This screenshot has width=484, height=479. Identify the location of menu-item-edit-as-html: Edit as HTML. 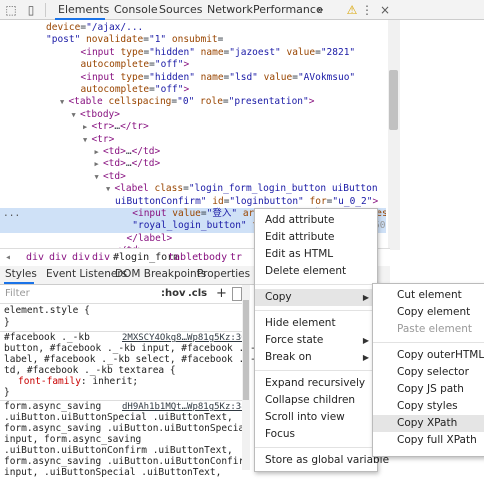
(316, 254).